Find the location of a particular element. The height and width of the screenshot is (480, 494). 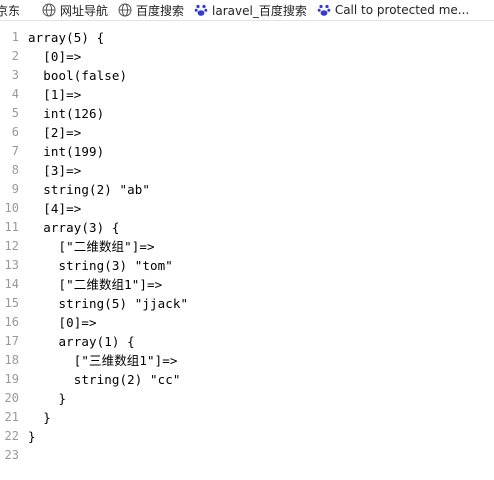

code-line: 20 } is located at coordinates (247, 398).